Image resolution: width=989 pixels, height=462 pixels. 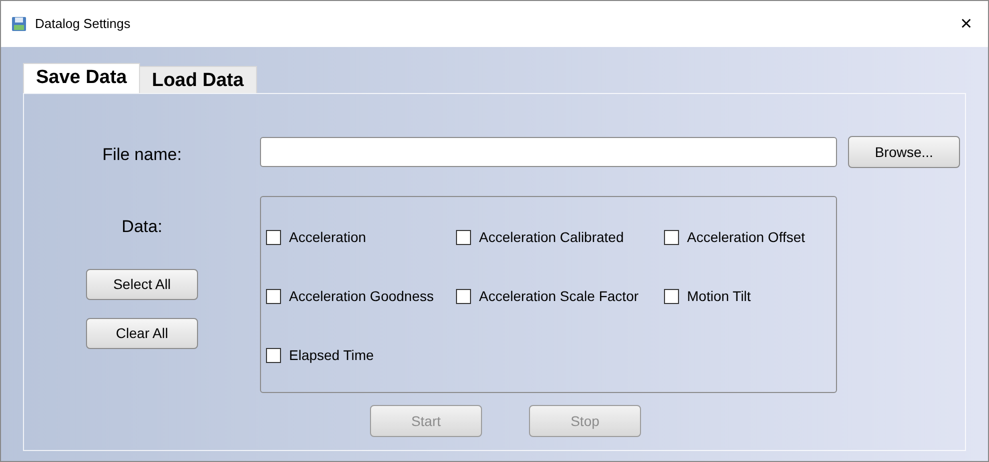 I want to click on checkbox-label: Acceleration, so click(x=327, y=237).